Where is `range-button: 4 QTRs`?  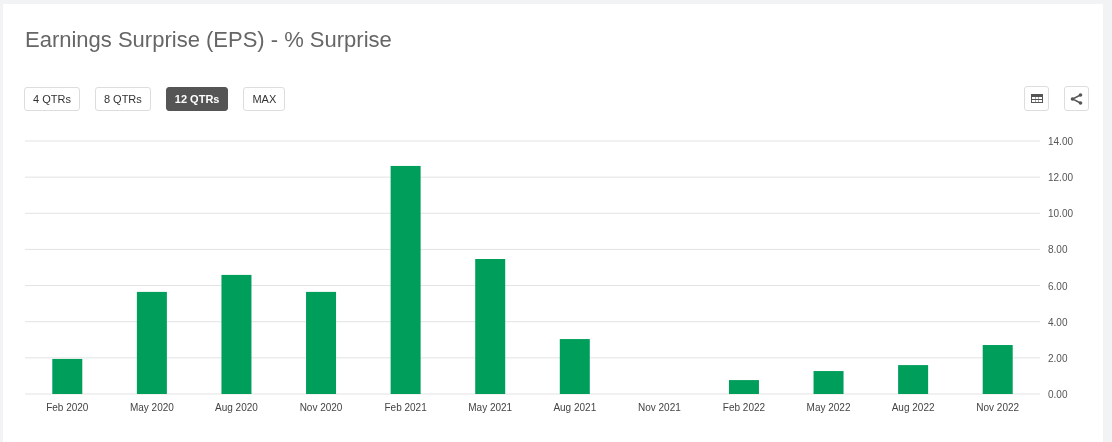
range-button: 4 QTRs is located at coordinates (52, 98).